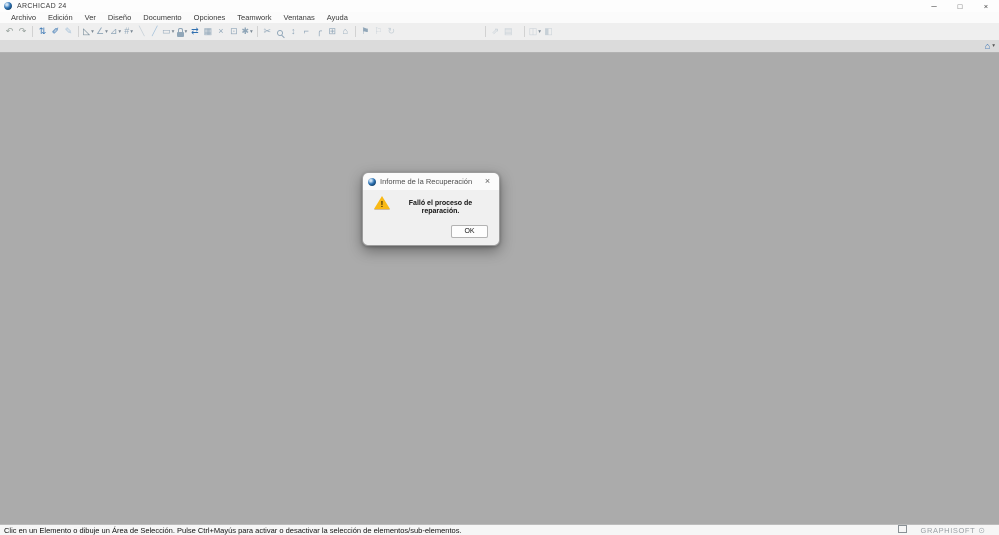 This screenshot has height=535, width=999. What do you see at coordinates (168, 31) in the screenshot?
I see `marquee-tool-icon: ▭ ▾` at bounding box center [168, 31].